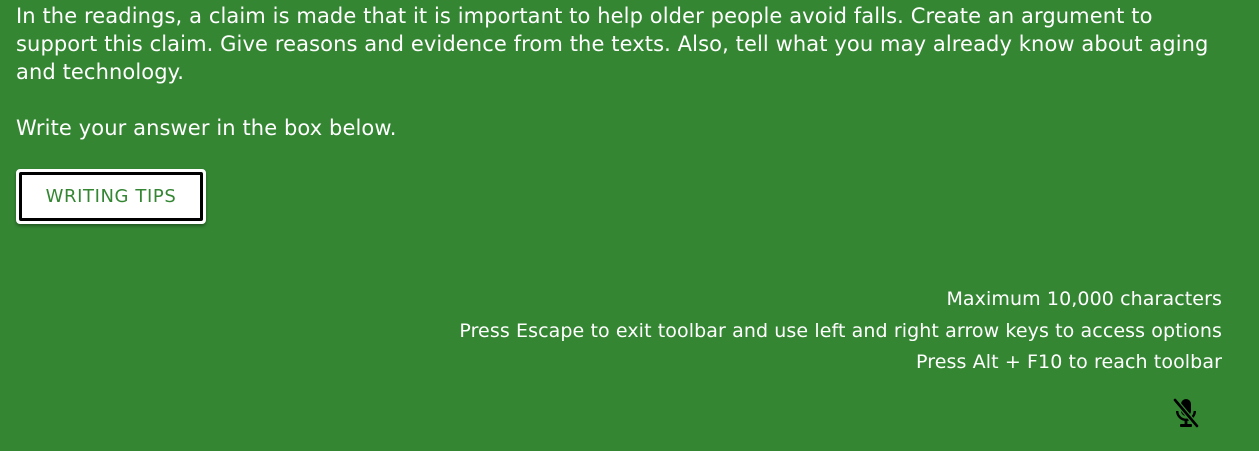 This screenshot has height=451, width=1259. I want to click on microphone-button, so click(1186, 413).